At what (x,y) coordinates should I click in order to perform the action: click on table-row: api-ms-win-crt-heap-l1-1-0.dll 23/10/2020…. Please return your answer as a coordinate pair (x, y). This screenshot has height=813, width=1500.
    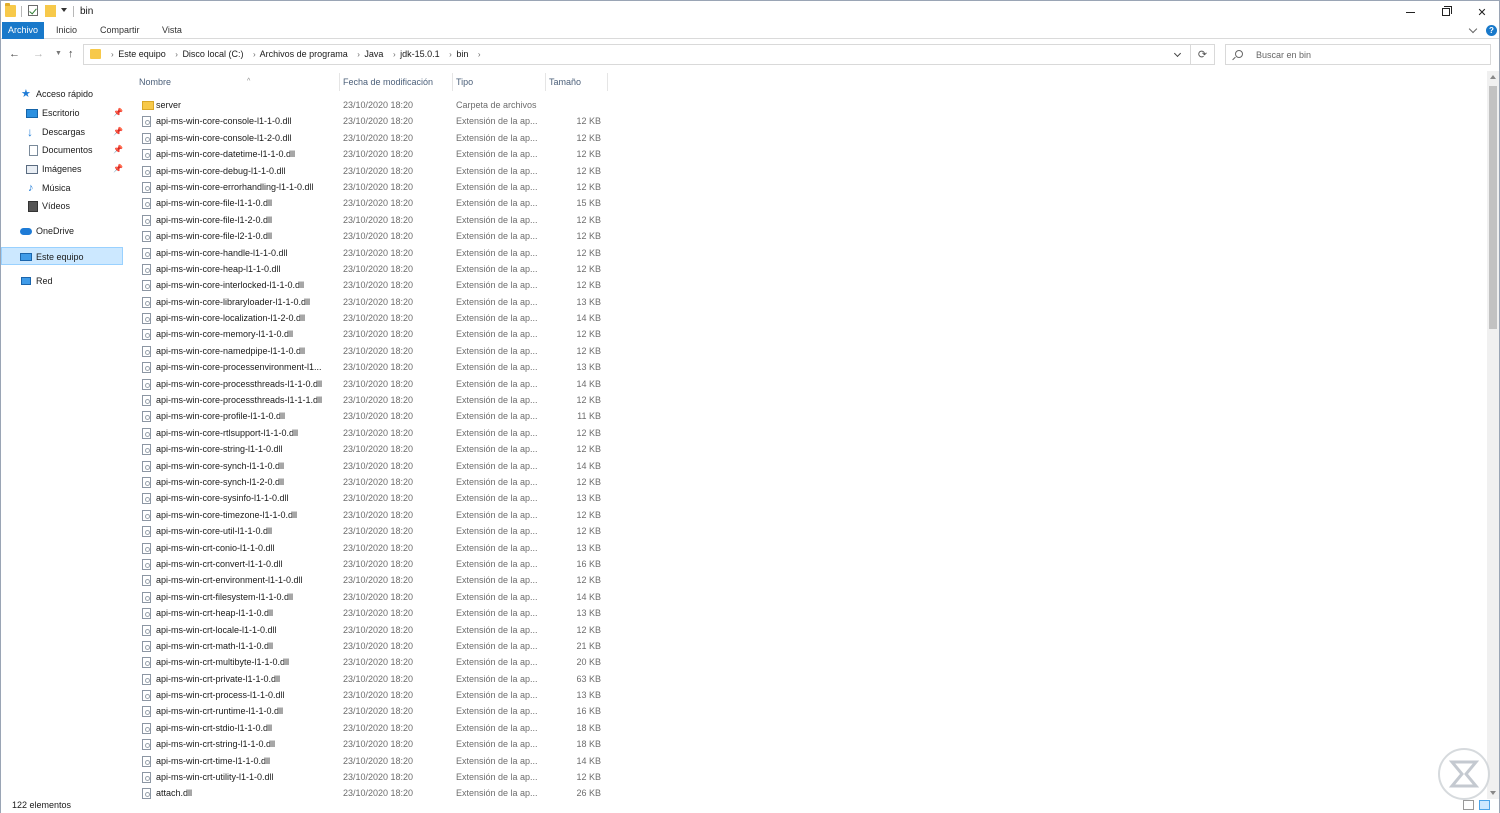
    Looking at the image, I should click on (425, 613).